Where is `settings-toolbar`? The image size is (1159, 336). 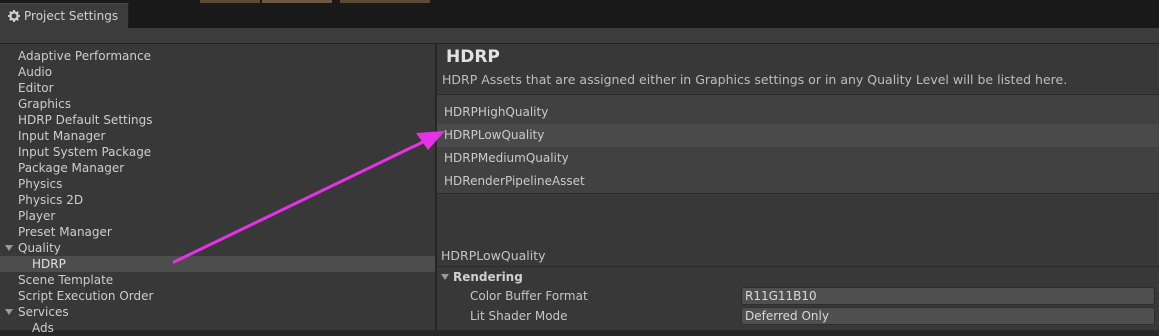 settings-toolbar is located at coordinates (579, 36).